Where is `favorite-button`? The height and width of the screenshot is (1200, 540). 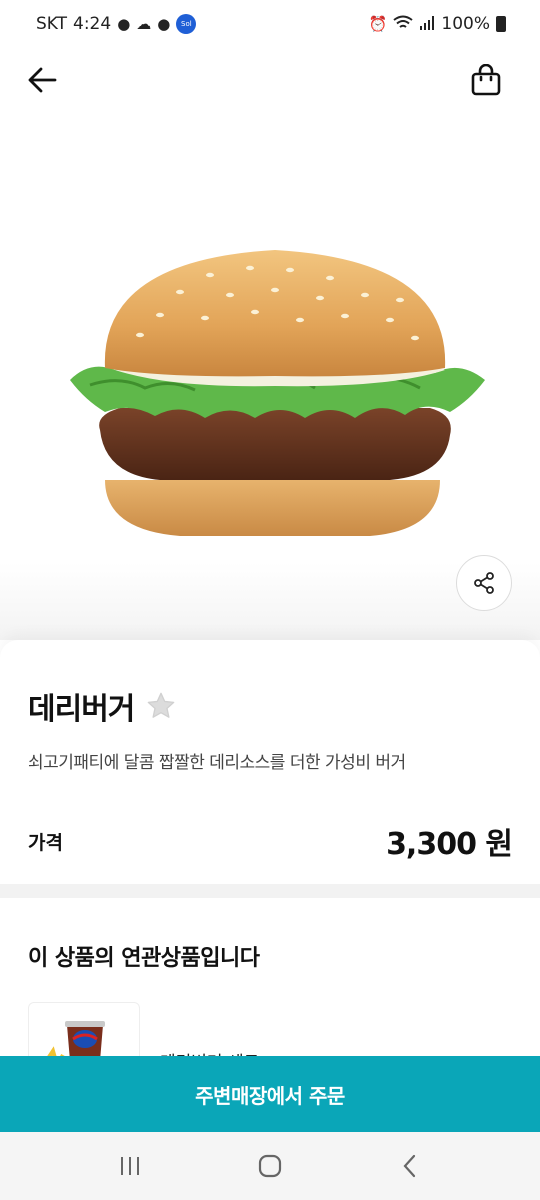
favorite-button is located at coordinates (161, 706).